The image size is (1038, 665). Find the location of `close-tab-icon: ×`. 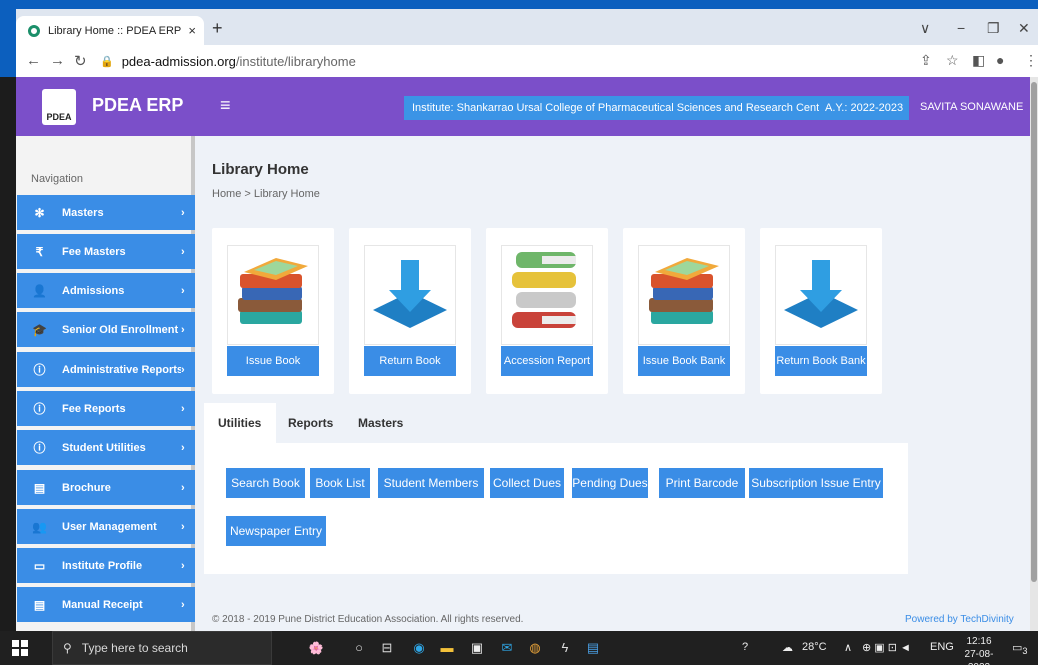

close-tab-icon: × is located at coordinates (192, 30).